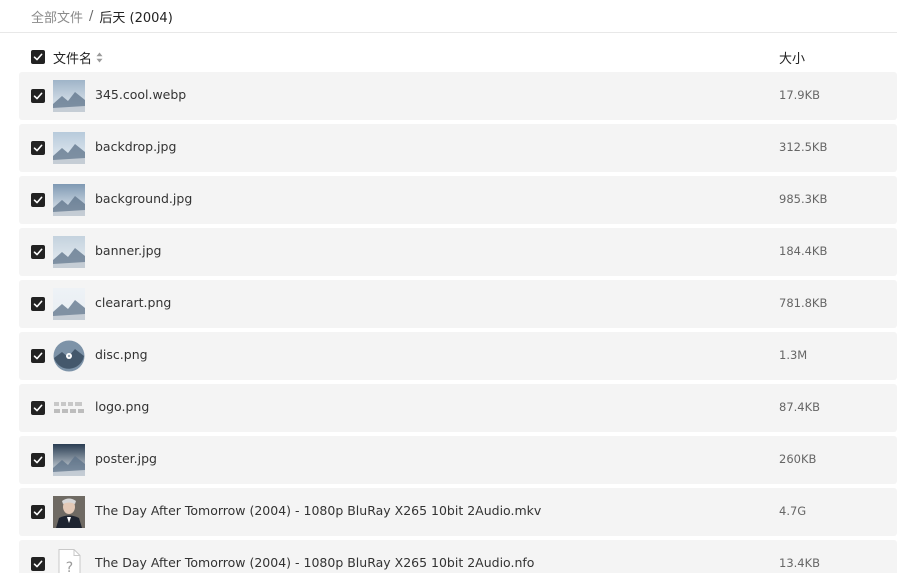 This screenshot has height=573, width=897. I want to click on unknown-file-icon: ?, so click(69, 560).